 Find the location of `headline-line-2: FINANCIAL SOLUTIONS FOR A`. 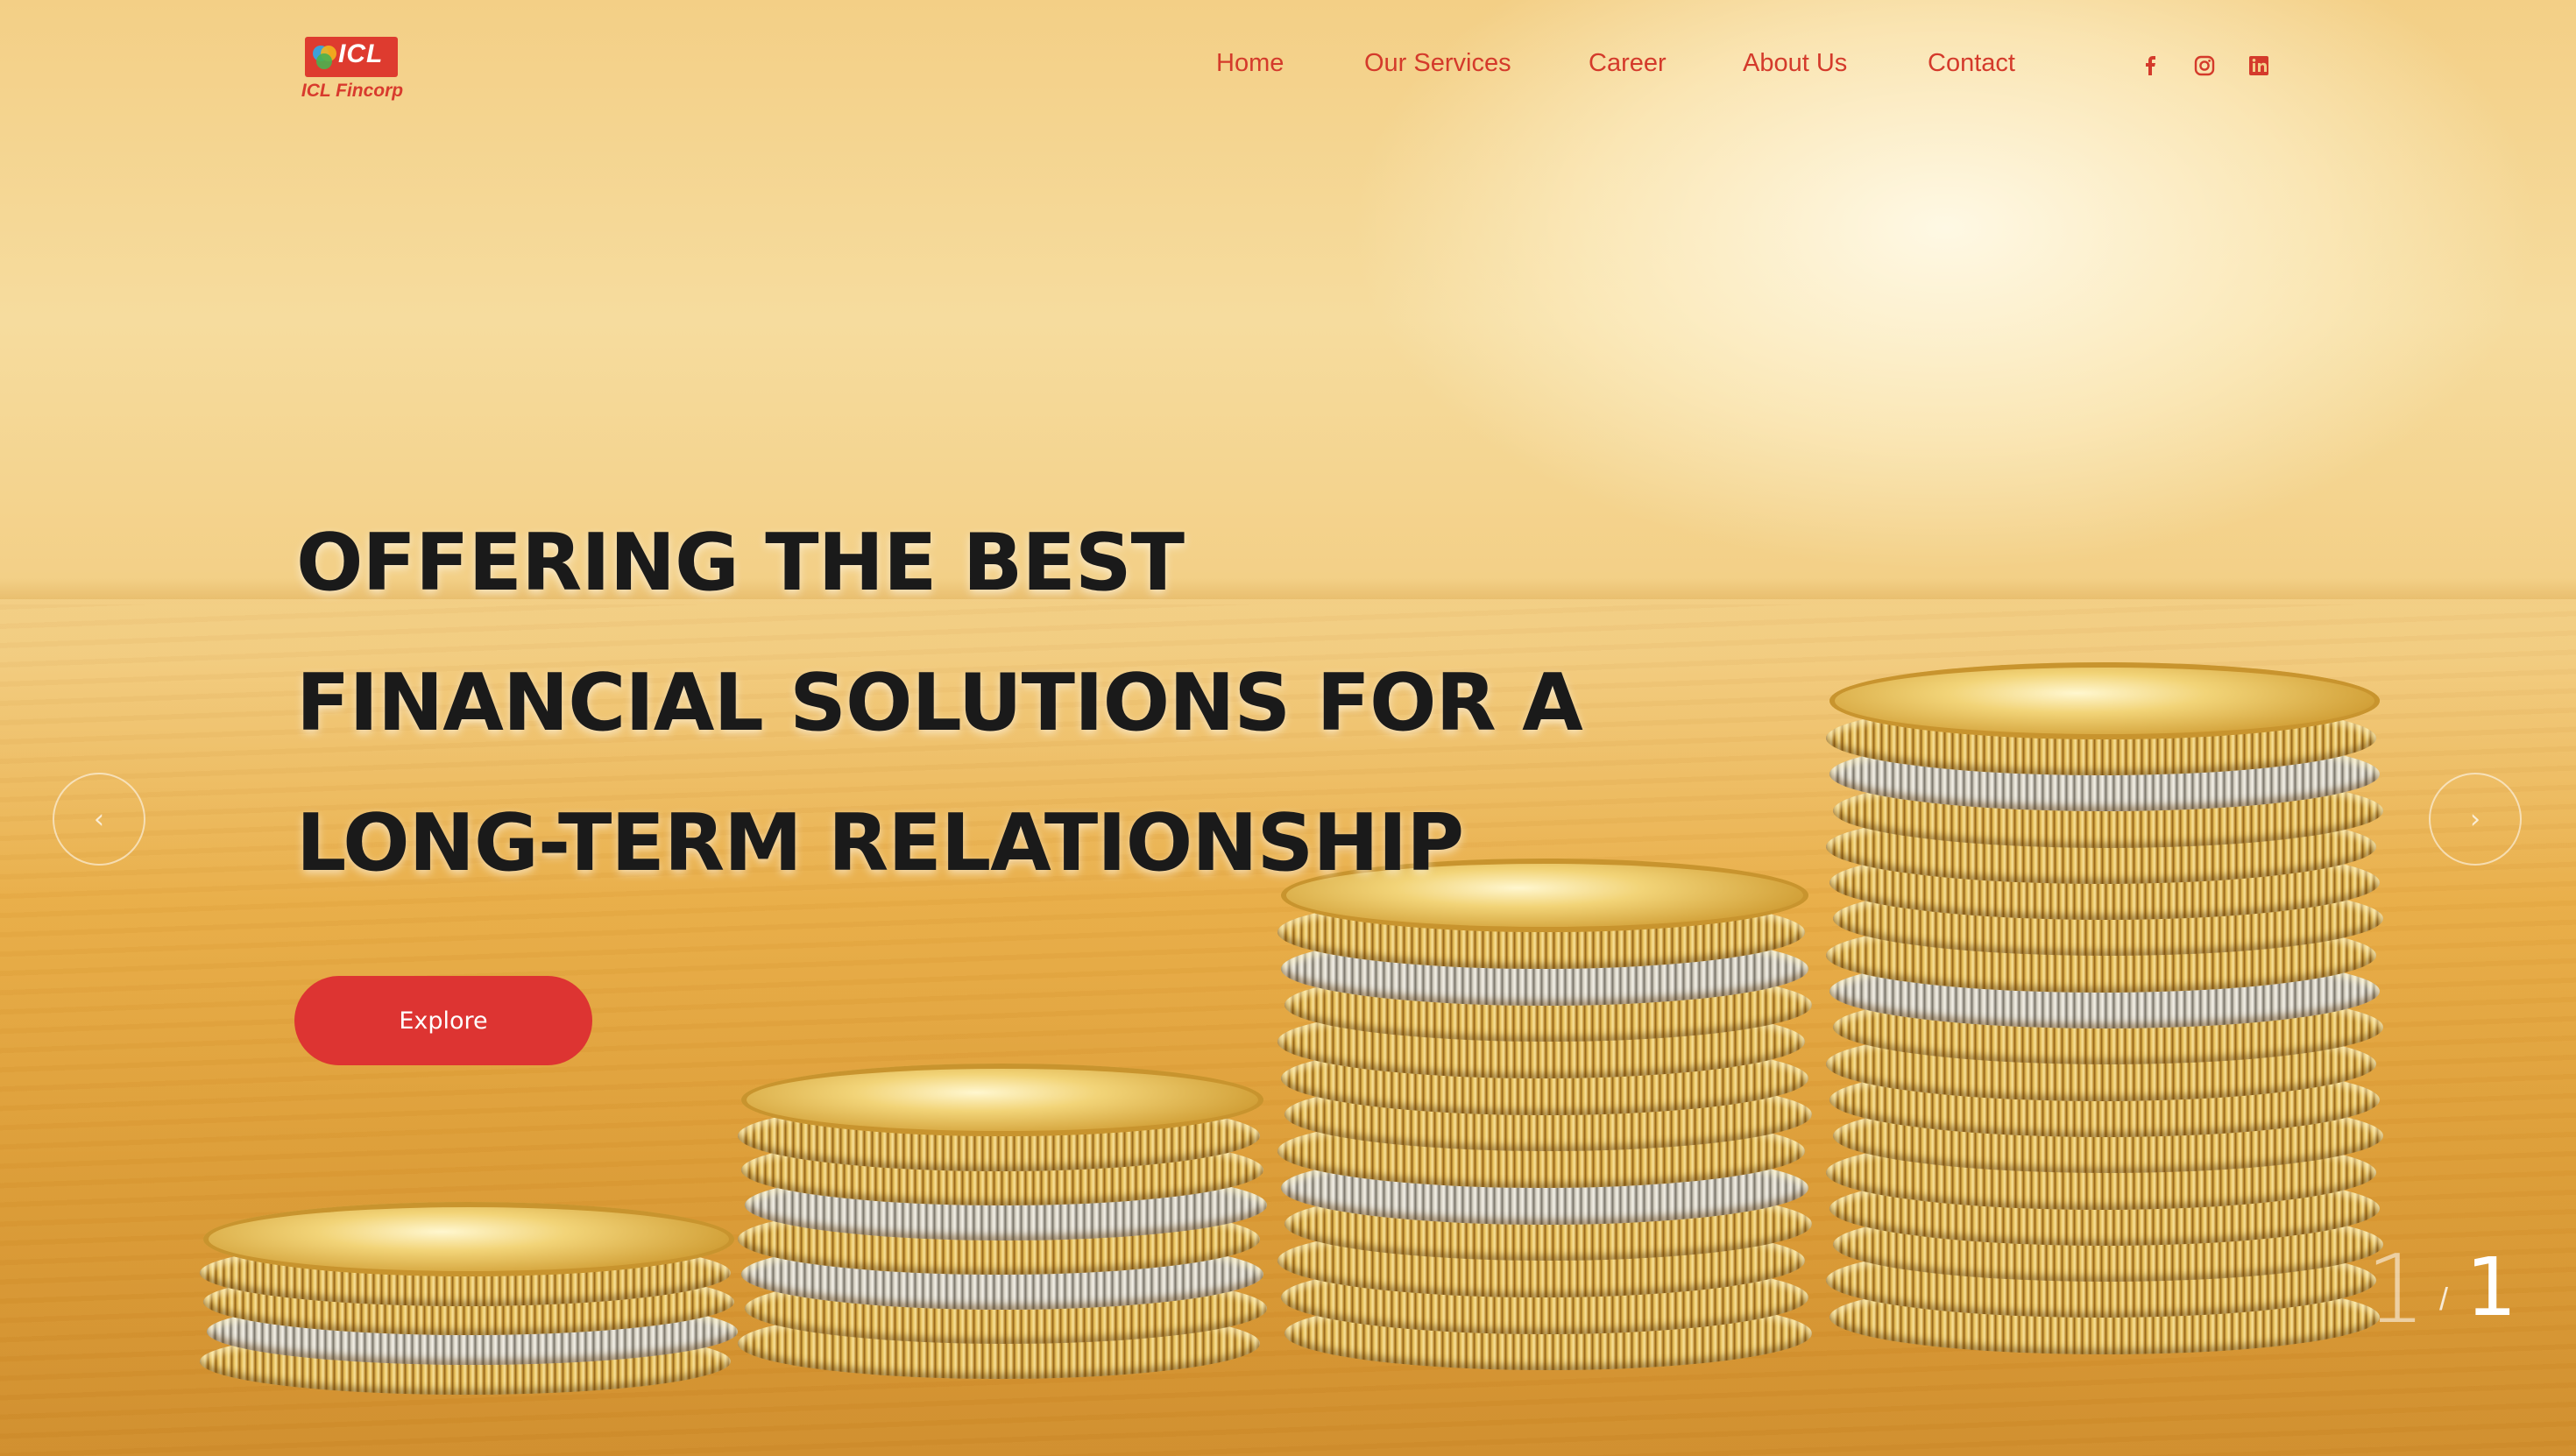

headline-line-2: FINANCIAL SOLUTIONS FOR A is located at coordinates (939, 703).